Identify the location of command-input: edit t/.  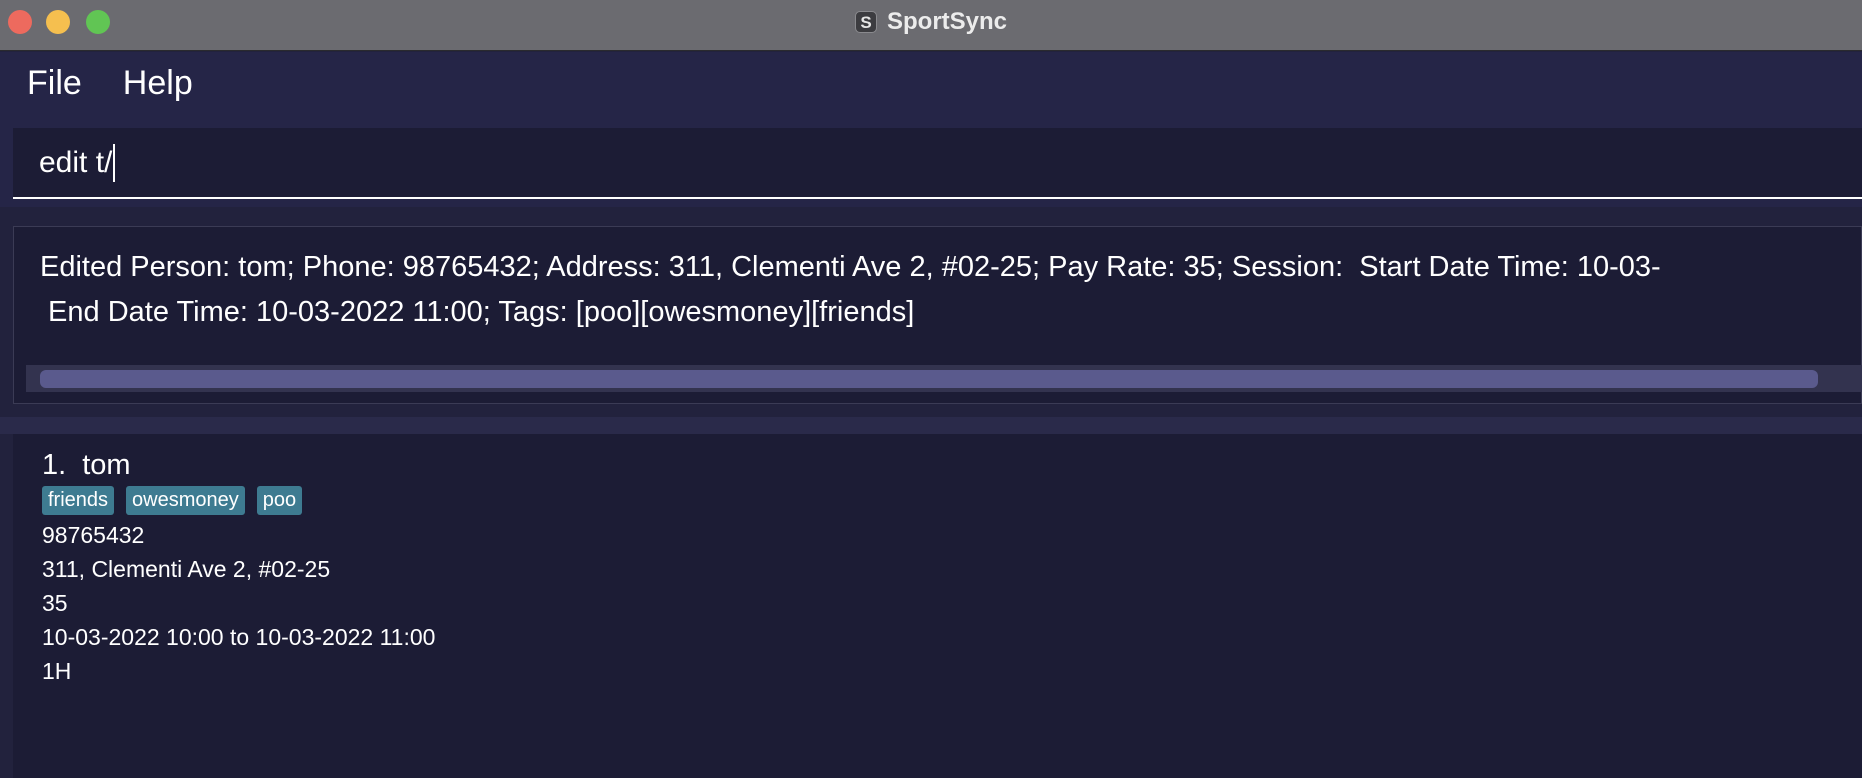
(937, 163).